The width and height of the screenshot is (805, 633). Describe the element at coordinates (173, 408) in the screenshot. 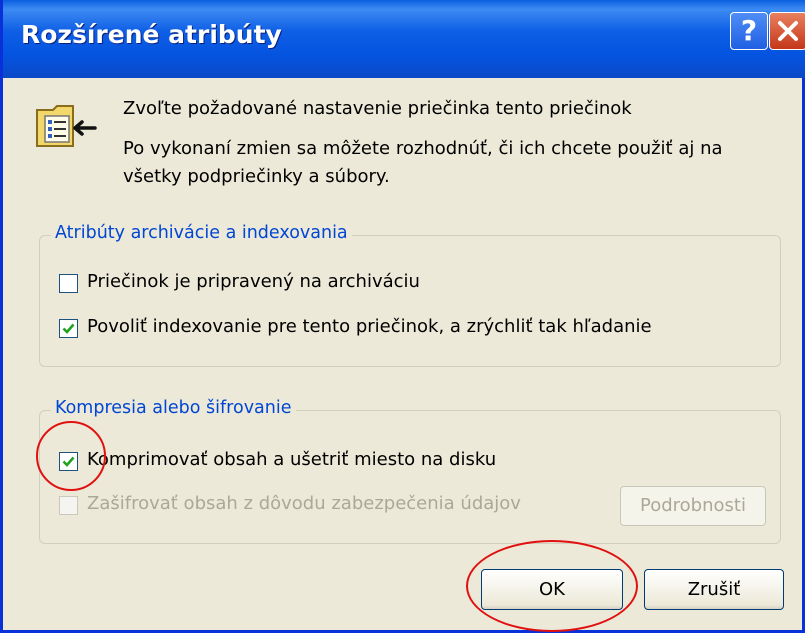

I see `compress-group-legend: Kompresia alebo šifrovanie` at that location.